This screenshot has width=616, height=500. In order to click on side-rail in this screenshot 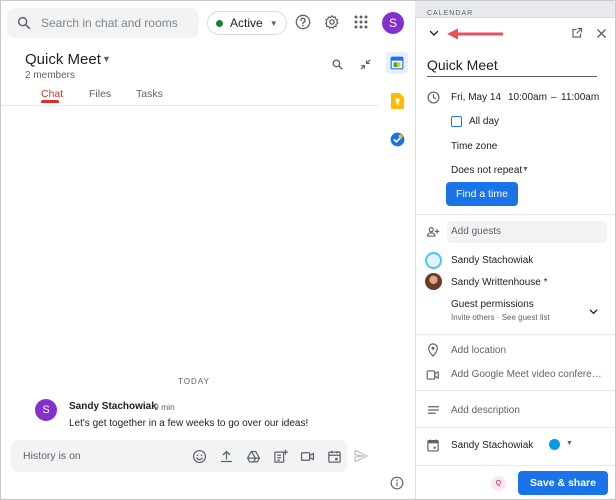, I will do `click(397, 271)`.